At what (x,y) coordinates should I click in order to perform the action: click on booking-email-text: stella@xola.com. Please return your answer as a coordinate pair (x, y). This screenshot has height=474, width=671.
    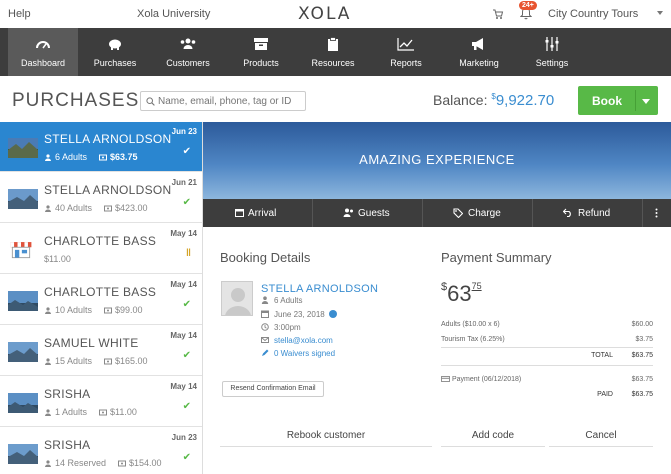
    Looking at the image, I should click on (303, 340).